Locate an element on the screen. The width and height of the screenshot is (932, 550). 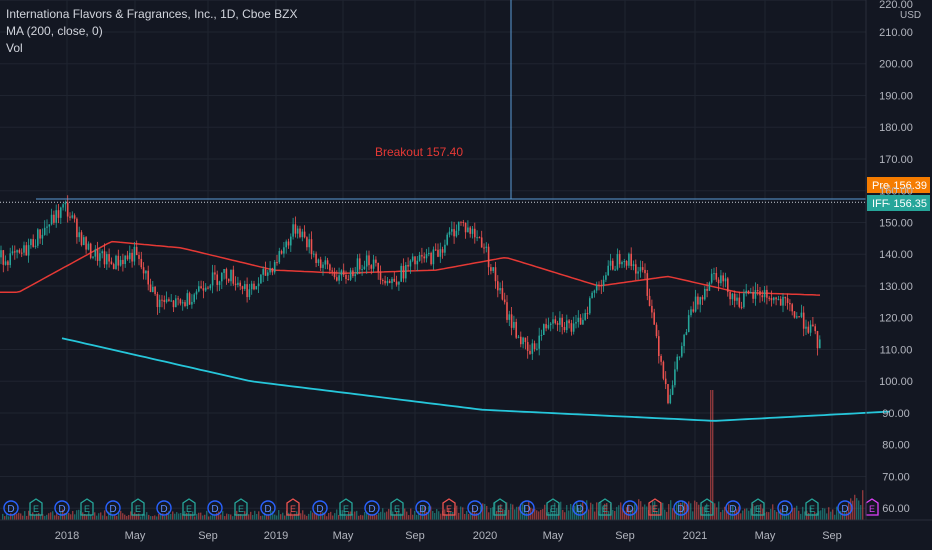
price-tick-label: 120.00 is located at coordinates (896, 319).